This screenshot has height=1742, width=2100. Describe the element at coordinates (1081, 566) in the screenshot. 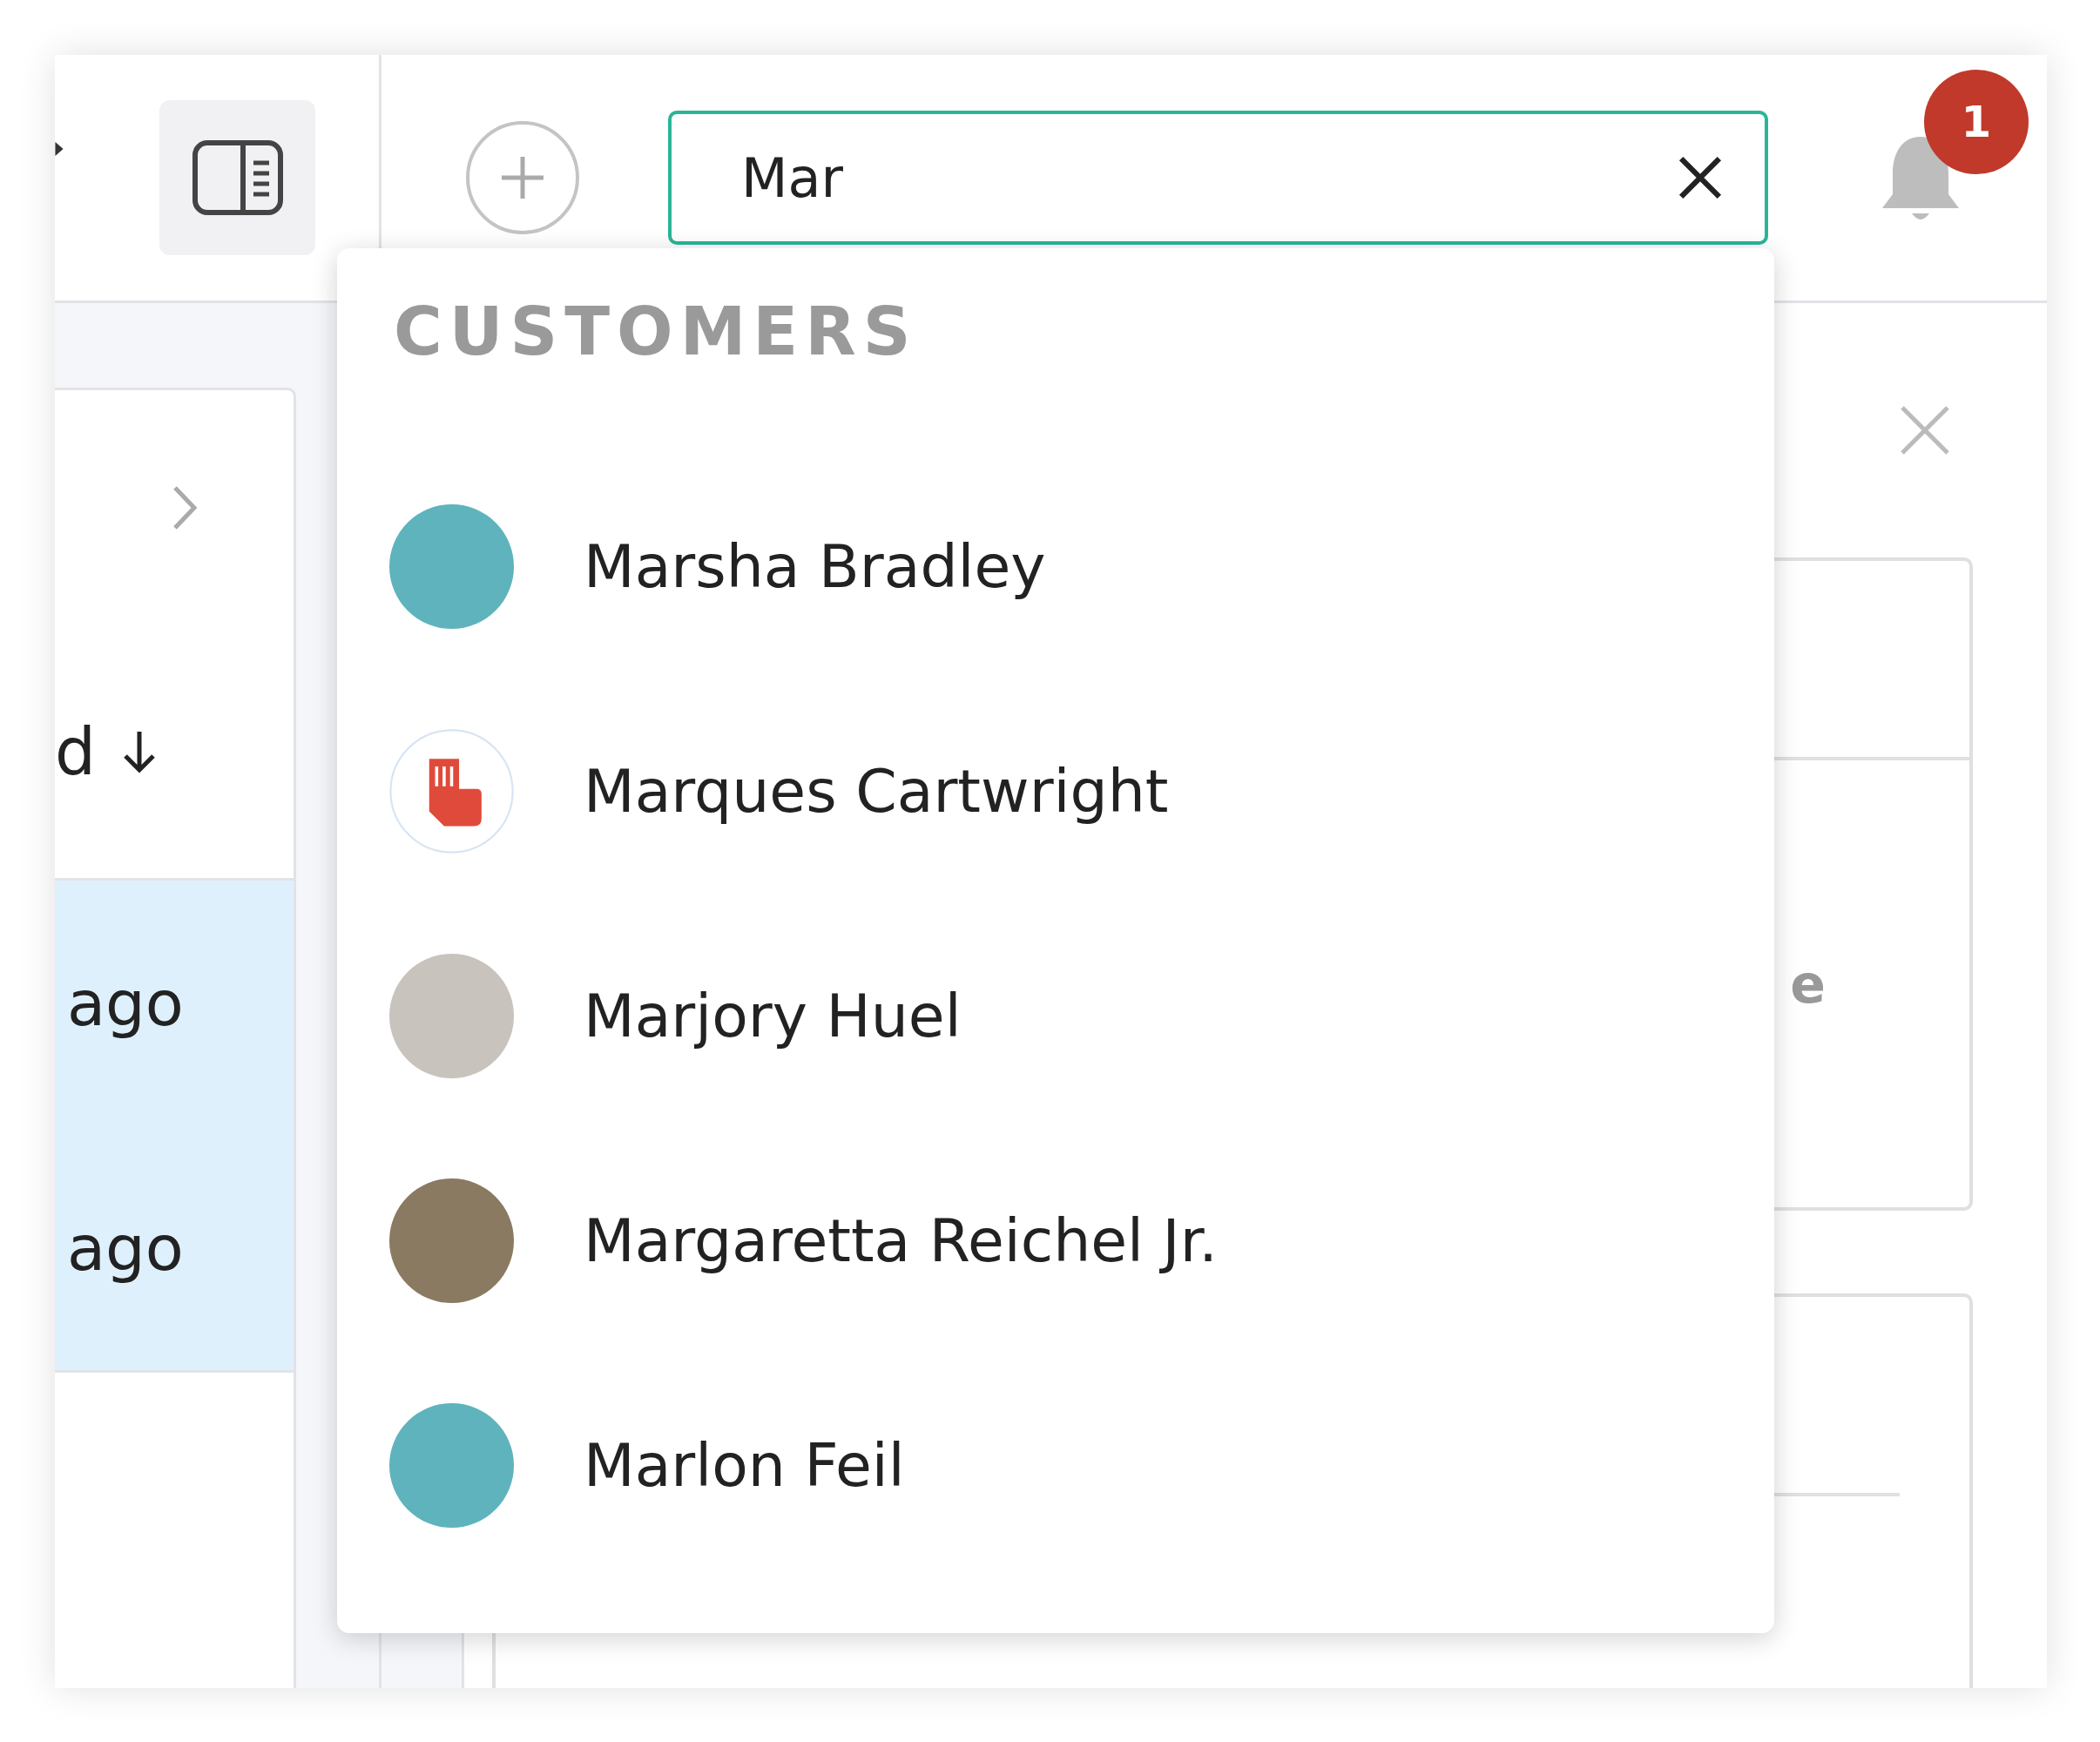

I see `customer-item: Marsha Bradley` at that location.